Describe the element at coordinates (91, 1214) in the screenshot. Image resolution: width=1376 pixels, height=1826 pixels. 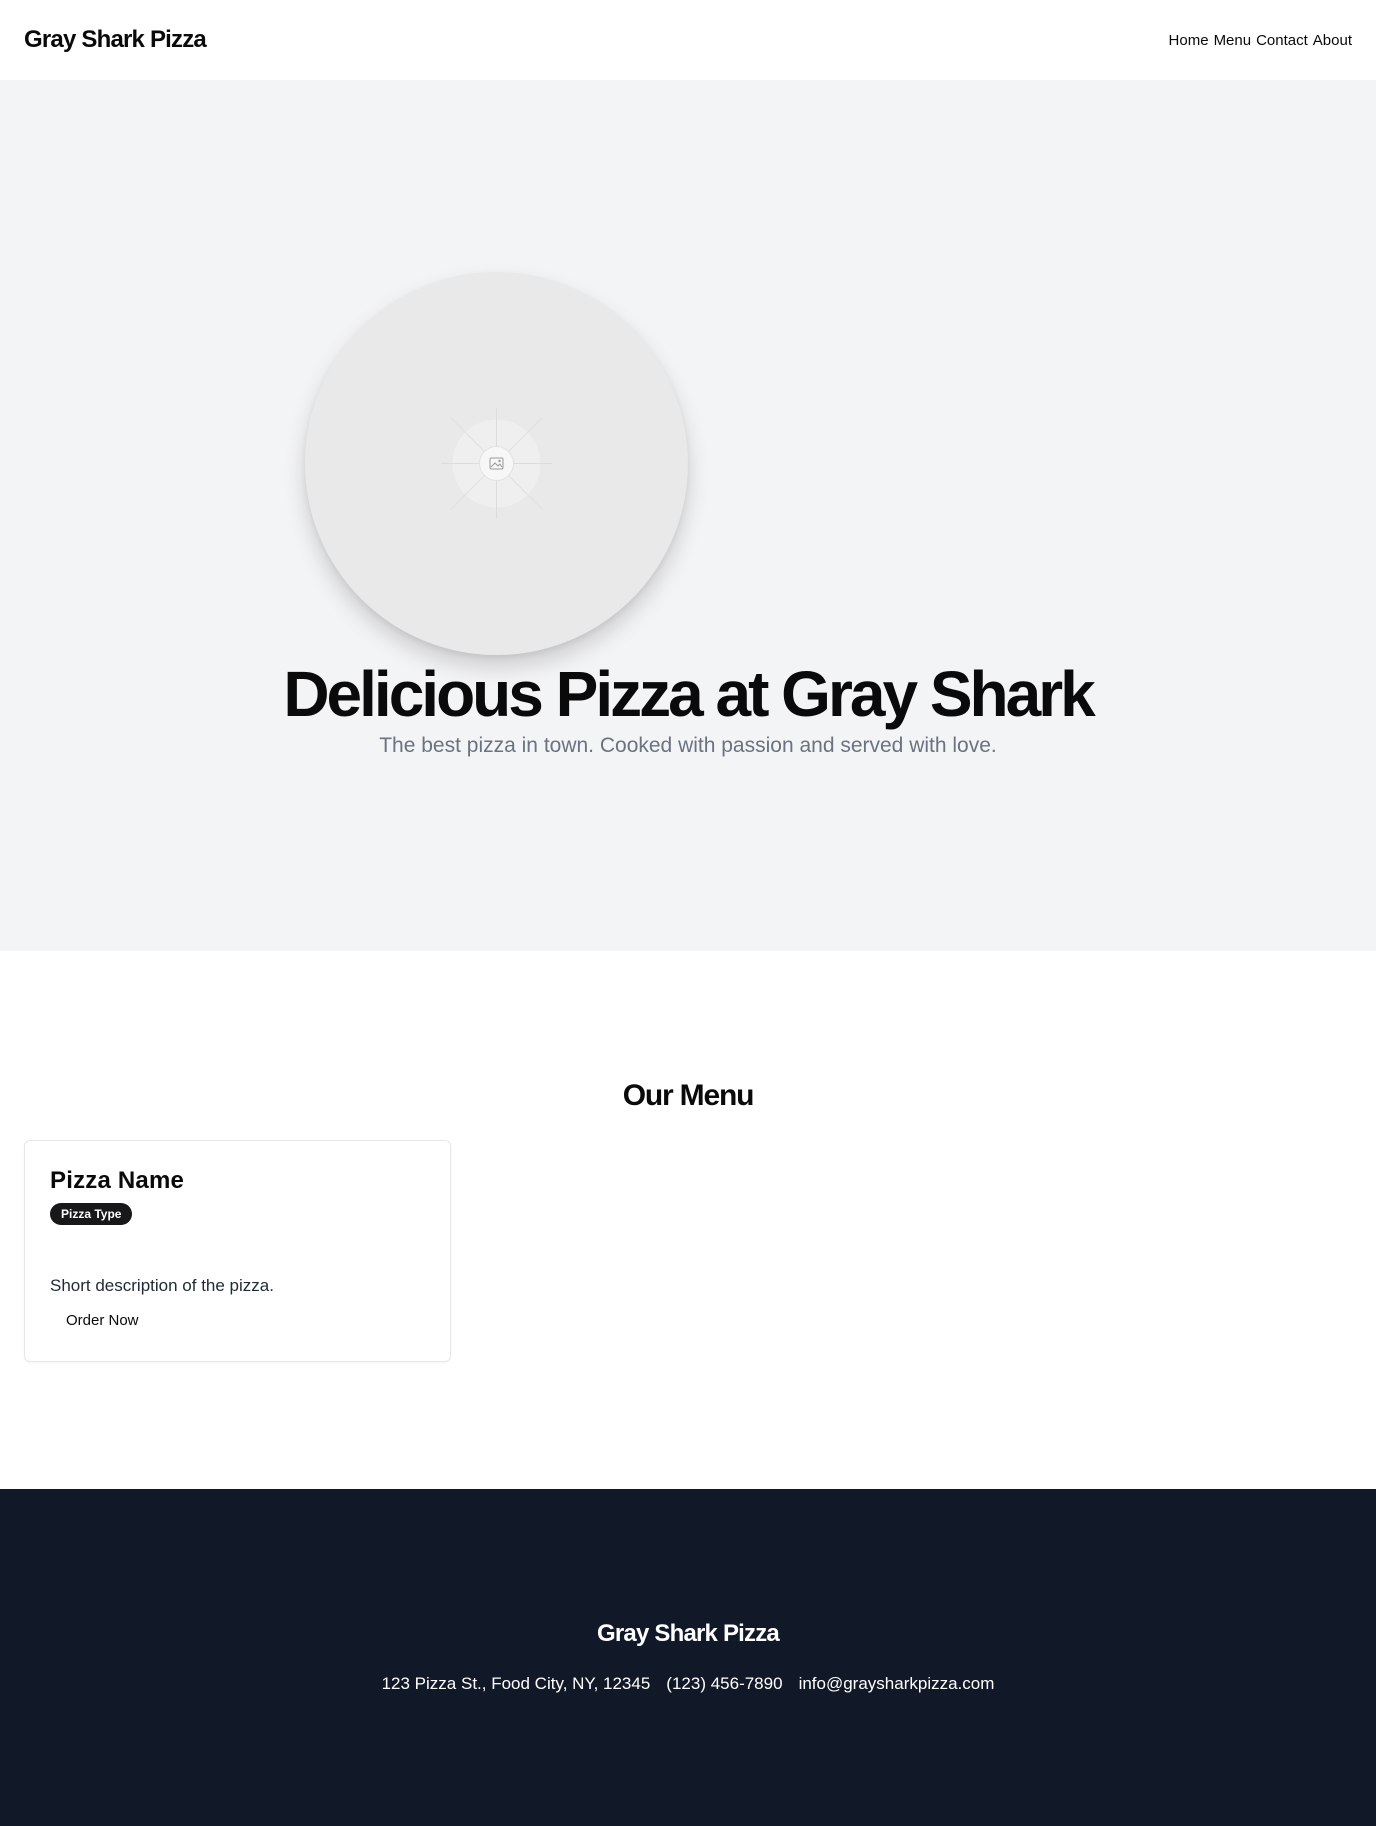
I see `pizza-type-badge: Pizza Type` at that location.